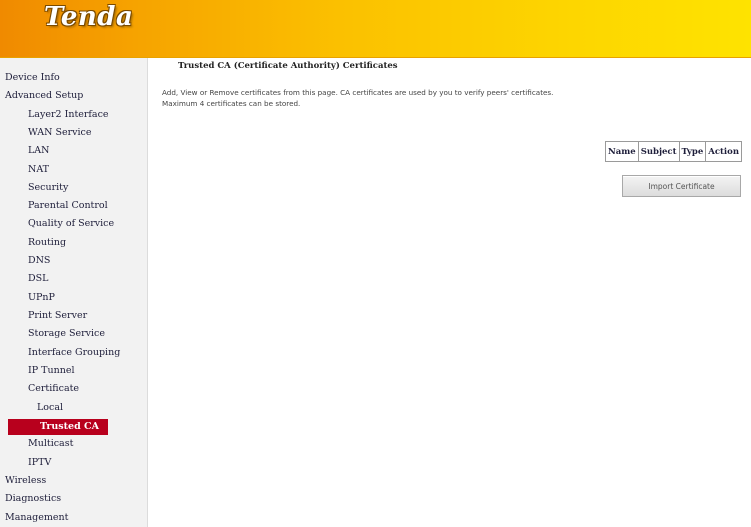 This screenshot has width=751, height=527. What do you see at coordinates (37, 371) in the screenshot?
I see `sidebar-item-ip-tunnel: IP Tunnel` at bounding box center [37, 371].